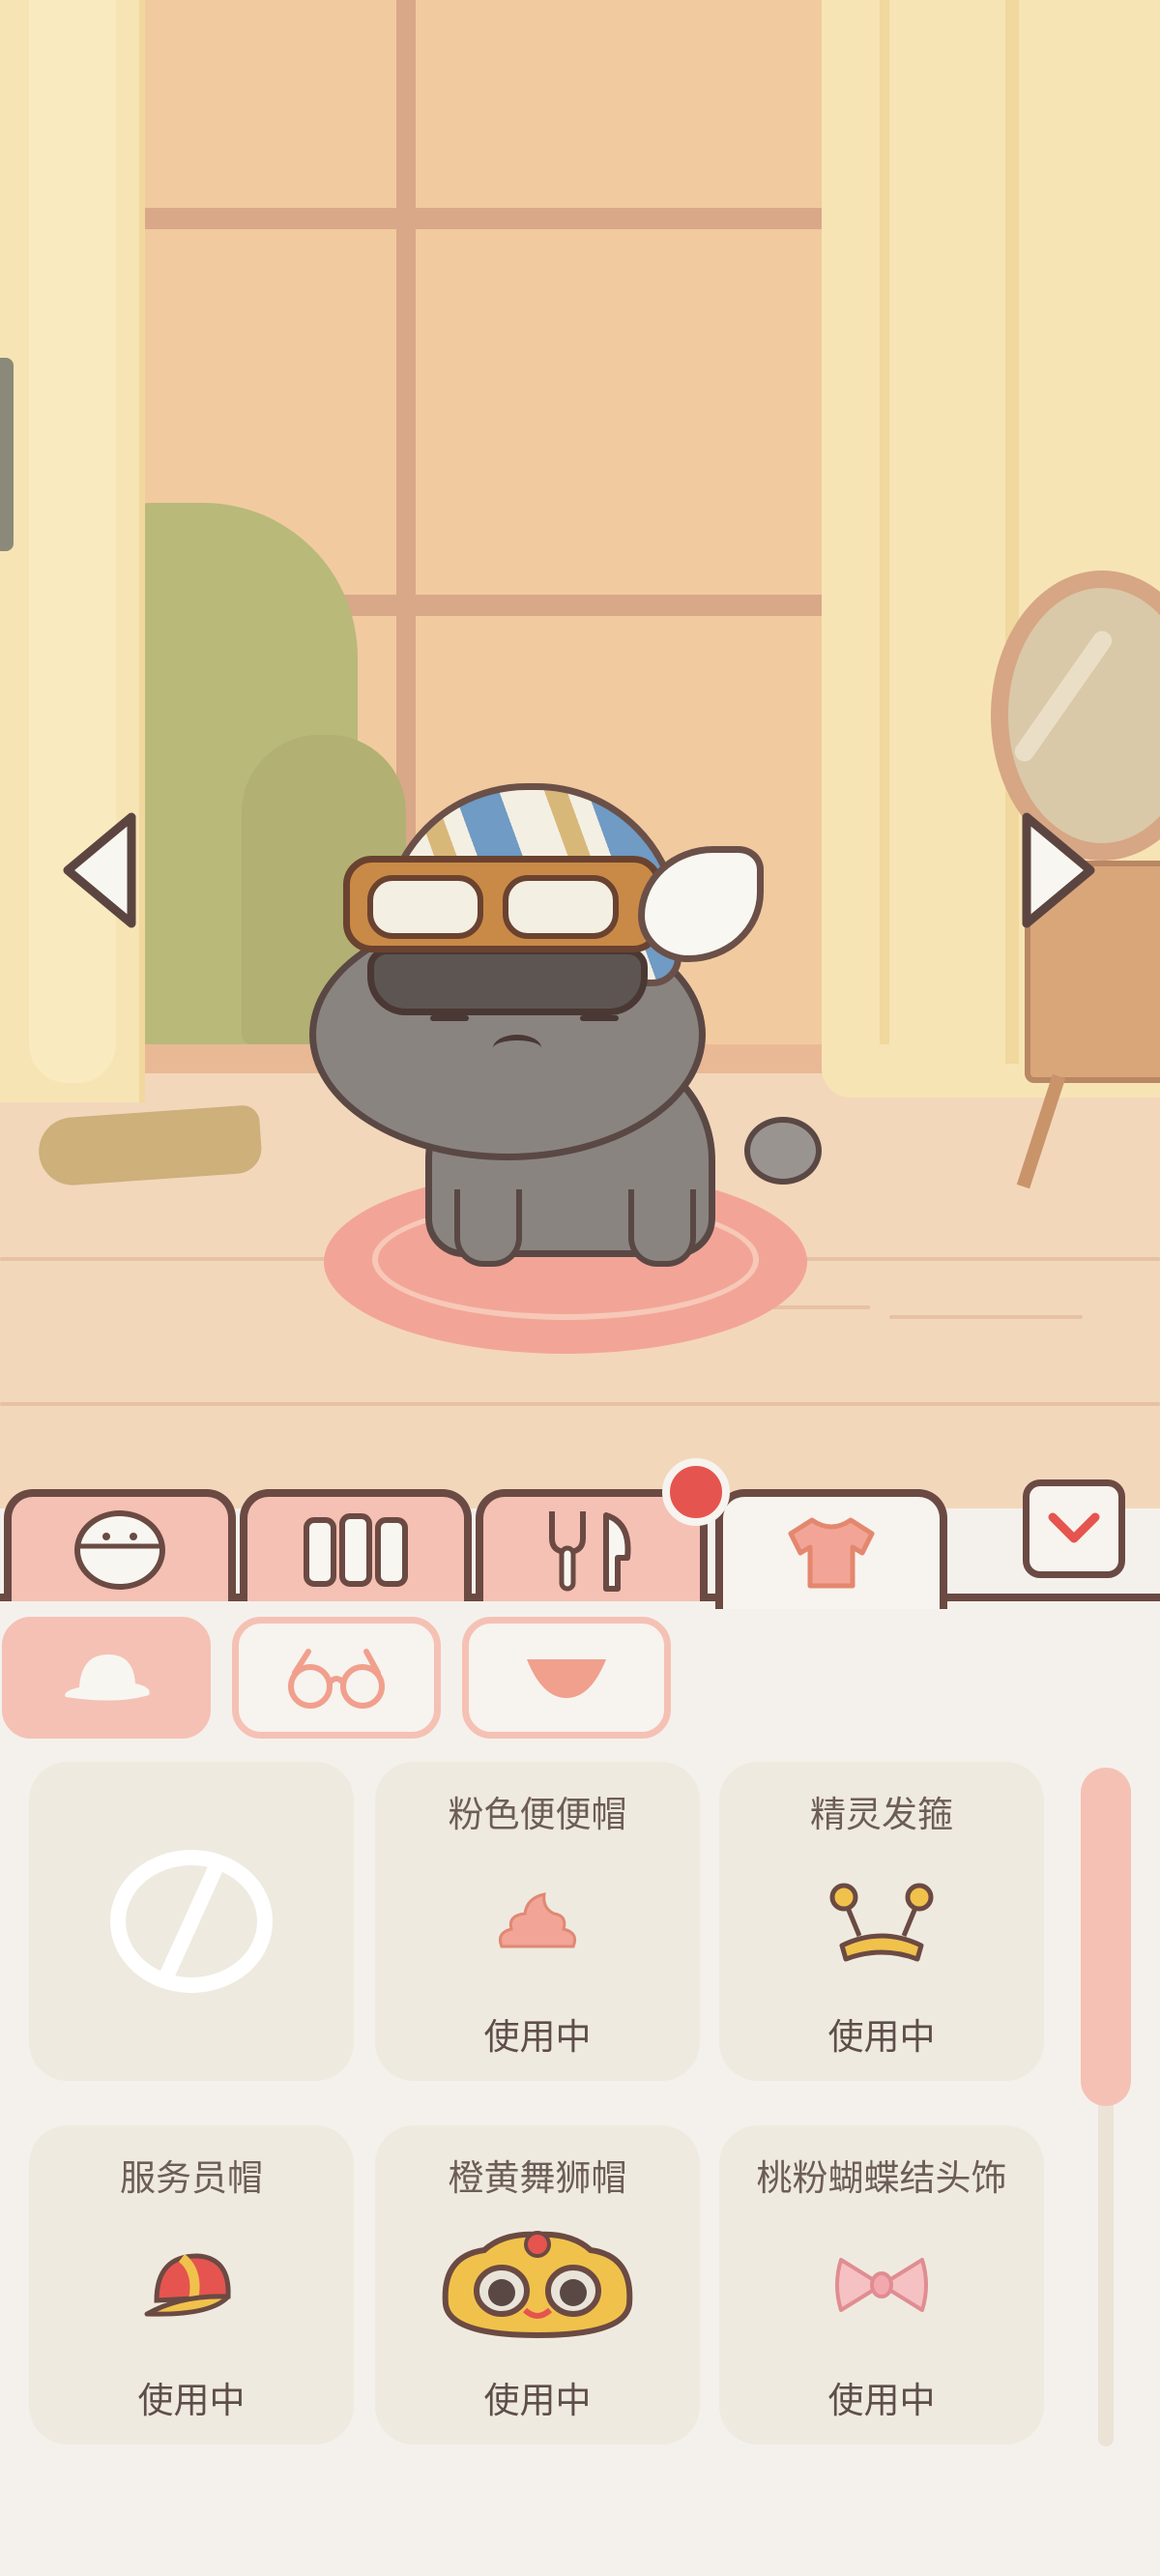 This screenshot has width=1160, height=2576. I want to click on antenna-headband-icon, so click(882, 1922).